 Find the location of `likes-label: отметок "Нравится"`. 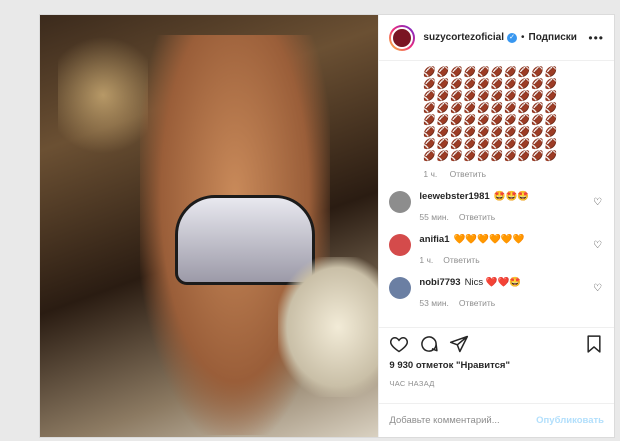

likes-label: отметок "Нравится" is located at coordinates (462, 365).